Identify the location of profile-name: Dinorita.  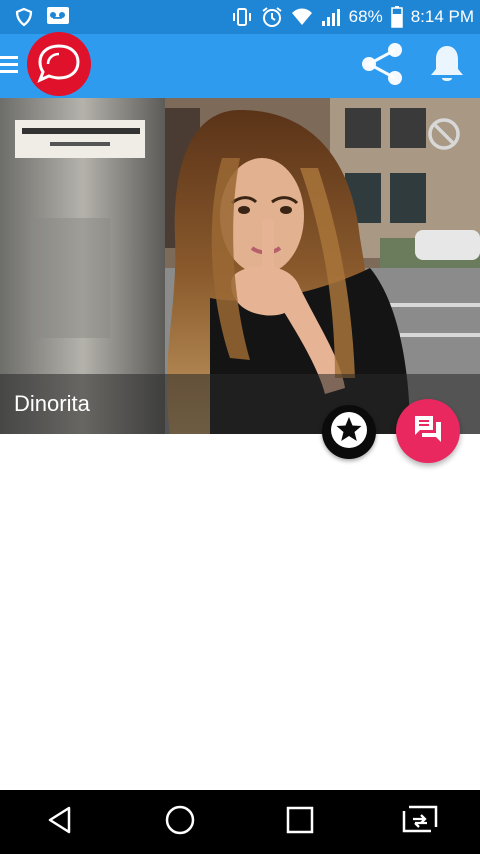
(52, 403).